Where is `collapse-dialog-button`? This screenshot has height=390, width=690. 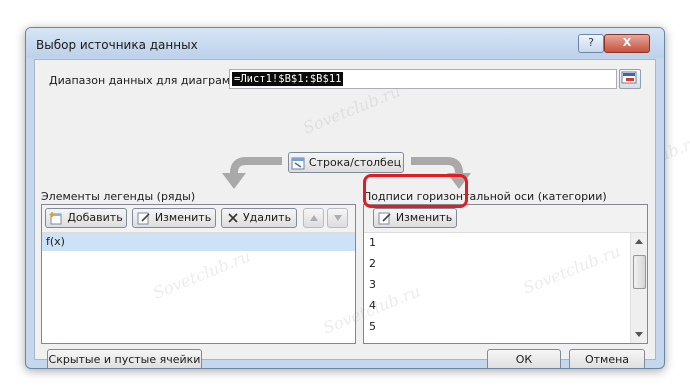
collapse-dialog-button is located at coordinates (630, 79).